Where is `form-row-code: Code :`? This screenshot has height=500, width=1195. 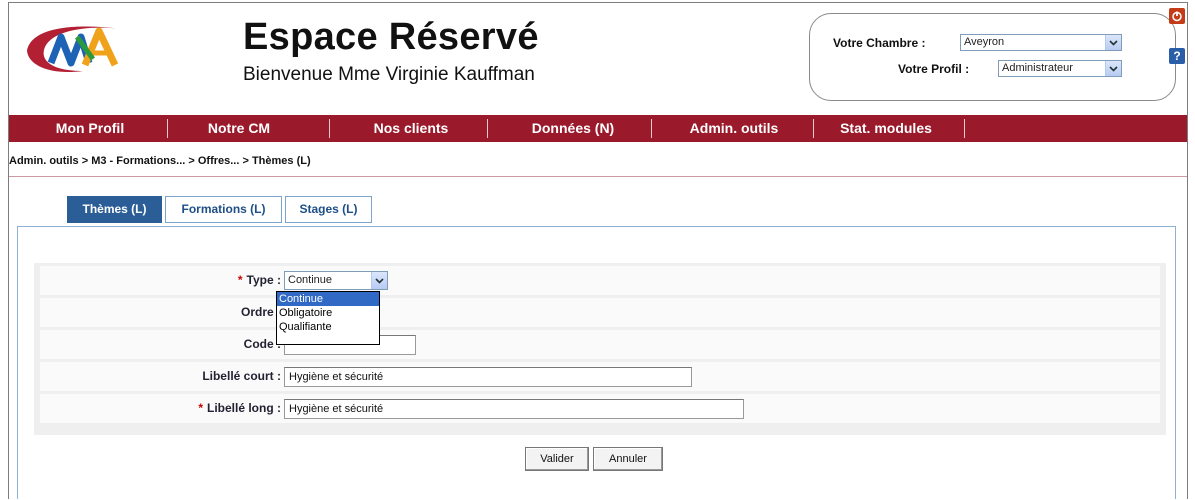
form-row-code: Code : is located at coordinates (600, 344).